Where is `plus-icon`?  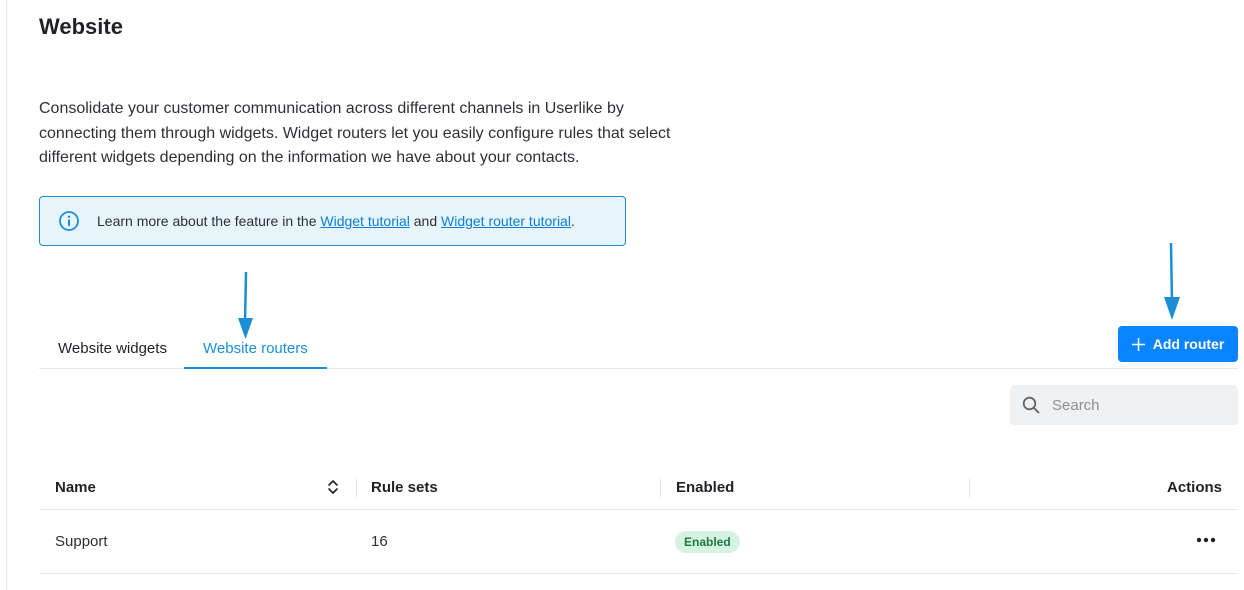 plus-icon is located at coordinates (1138, 344).